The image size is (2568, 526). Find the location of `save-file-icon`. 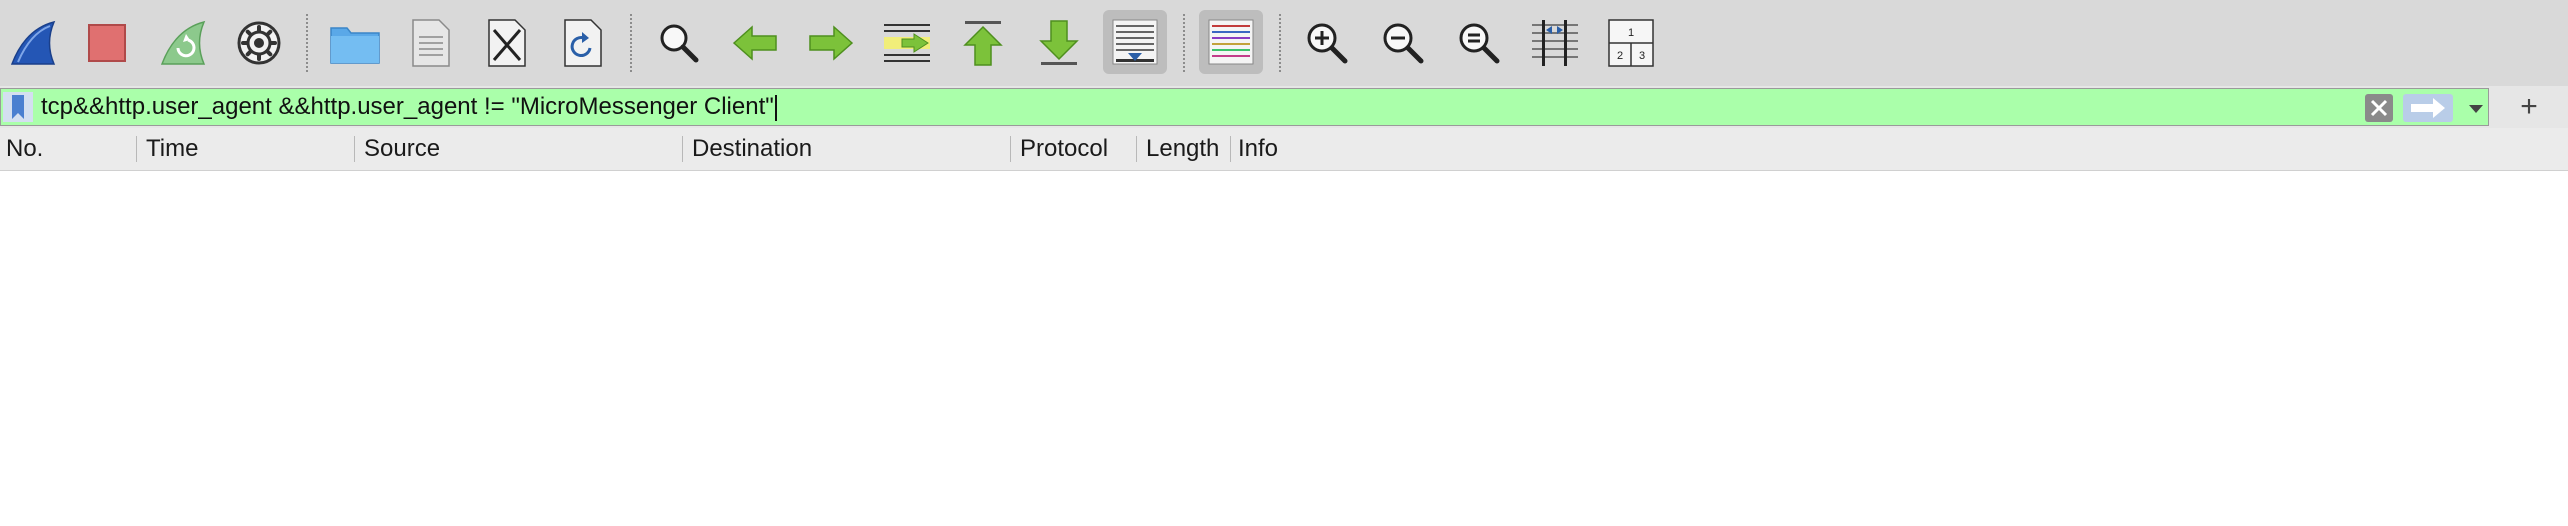

save-file-icon is located at coordinates (431, 43).